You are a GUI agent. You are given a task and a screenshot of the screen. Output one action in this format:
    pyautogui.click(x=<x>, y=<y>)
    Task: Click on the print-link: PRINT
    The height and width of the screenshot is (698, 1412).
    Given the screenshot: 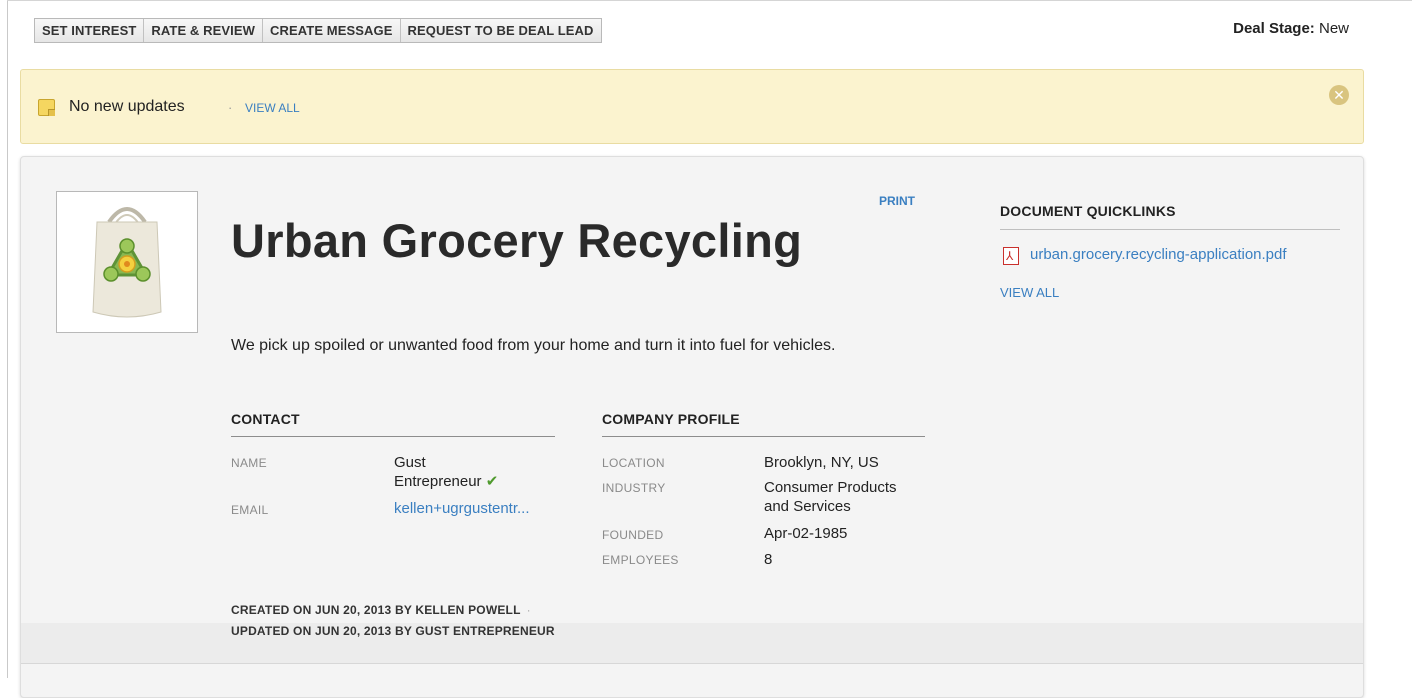 What is the action you would take?
    pyautogui.click(x=897, y=201)
    